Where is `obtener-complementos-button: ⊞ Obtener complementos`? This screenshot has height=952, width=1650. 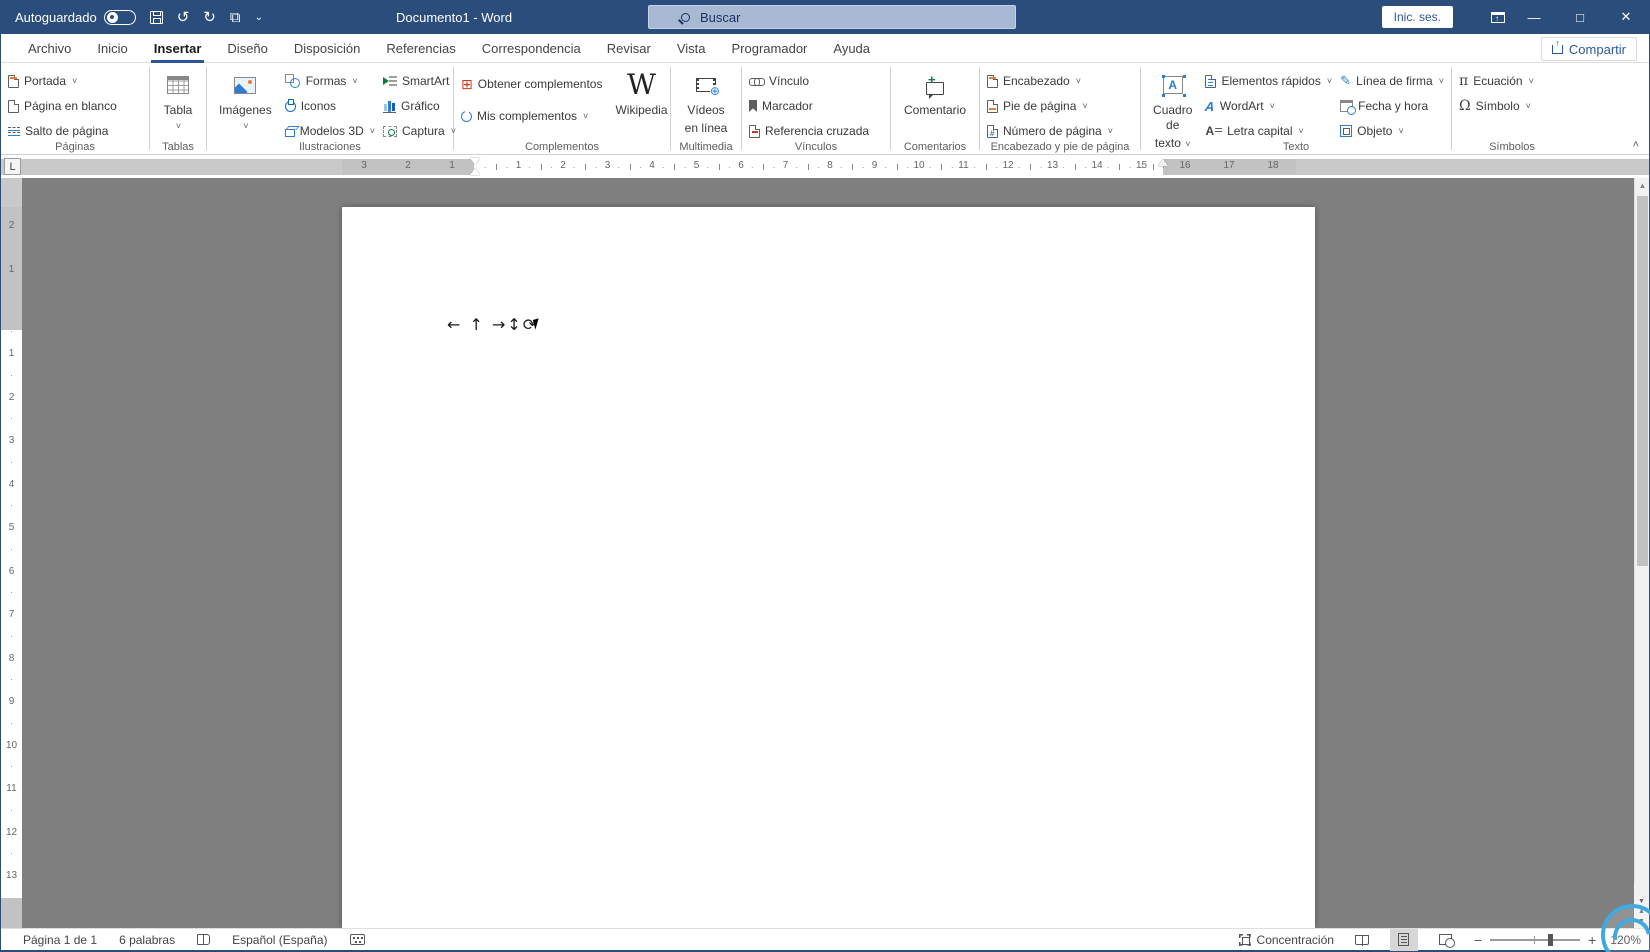 obtener-complementos-button: ⊞ Obtener complementos is located at coordinates (531, 84).